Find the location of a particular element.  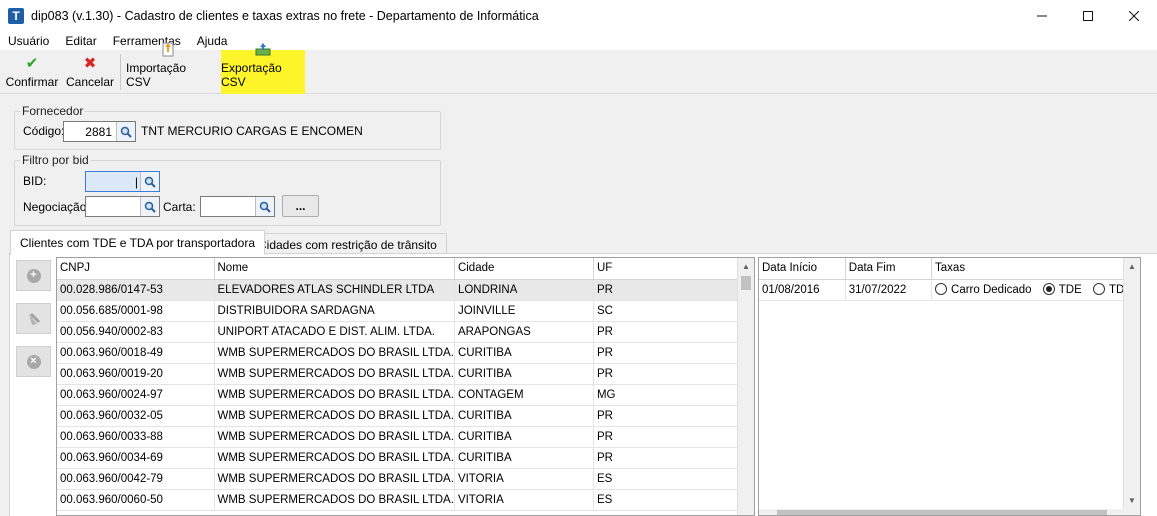

taxes-horizontal-scrollbar is located at coordinates (941, 512).